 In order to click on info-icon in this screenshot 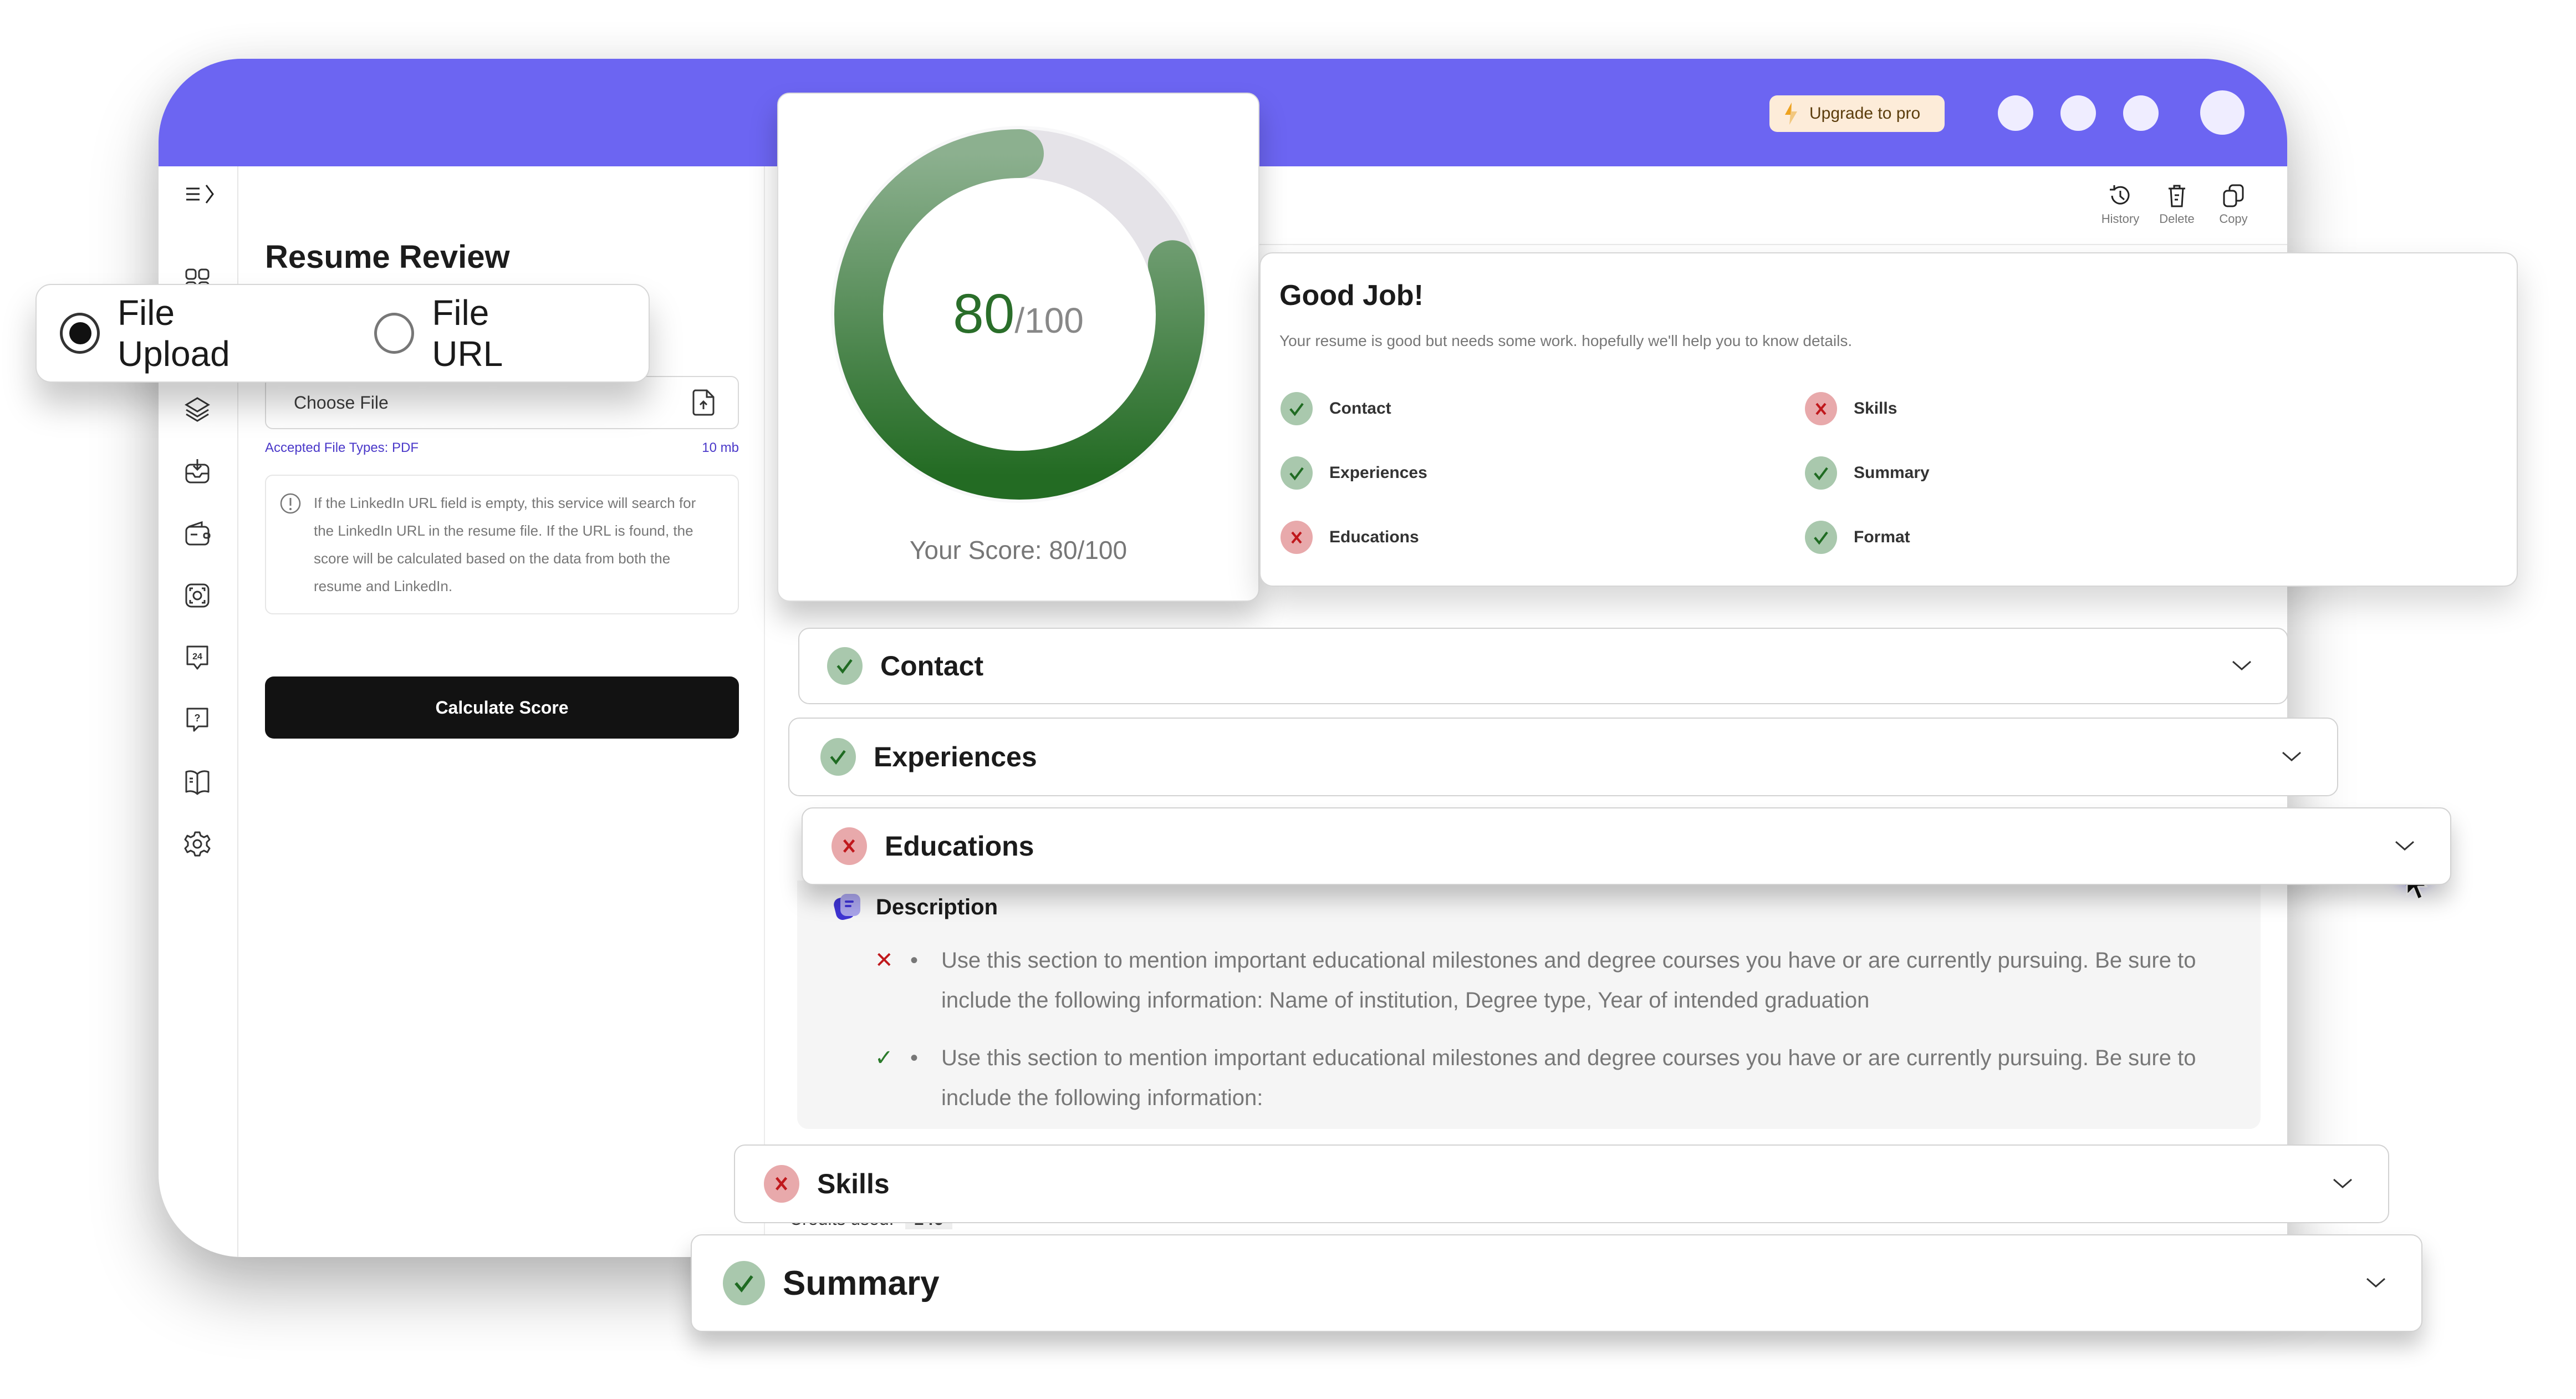, I will do `click(290, 504)`.